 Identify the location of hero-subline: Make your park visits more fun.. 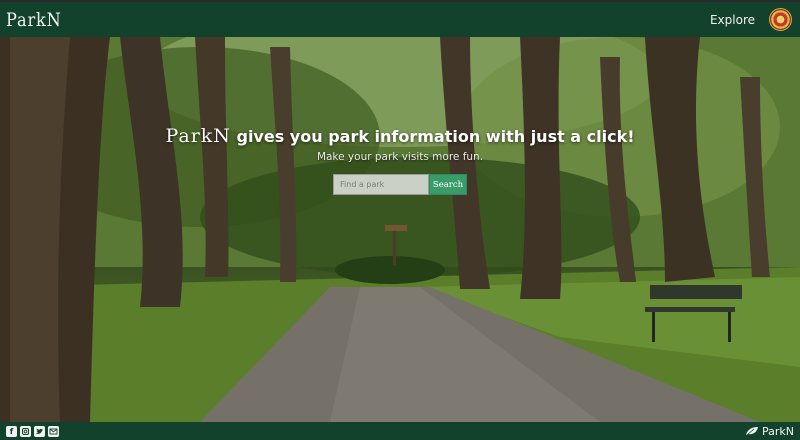
(400, 157).